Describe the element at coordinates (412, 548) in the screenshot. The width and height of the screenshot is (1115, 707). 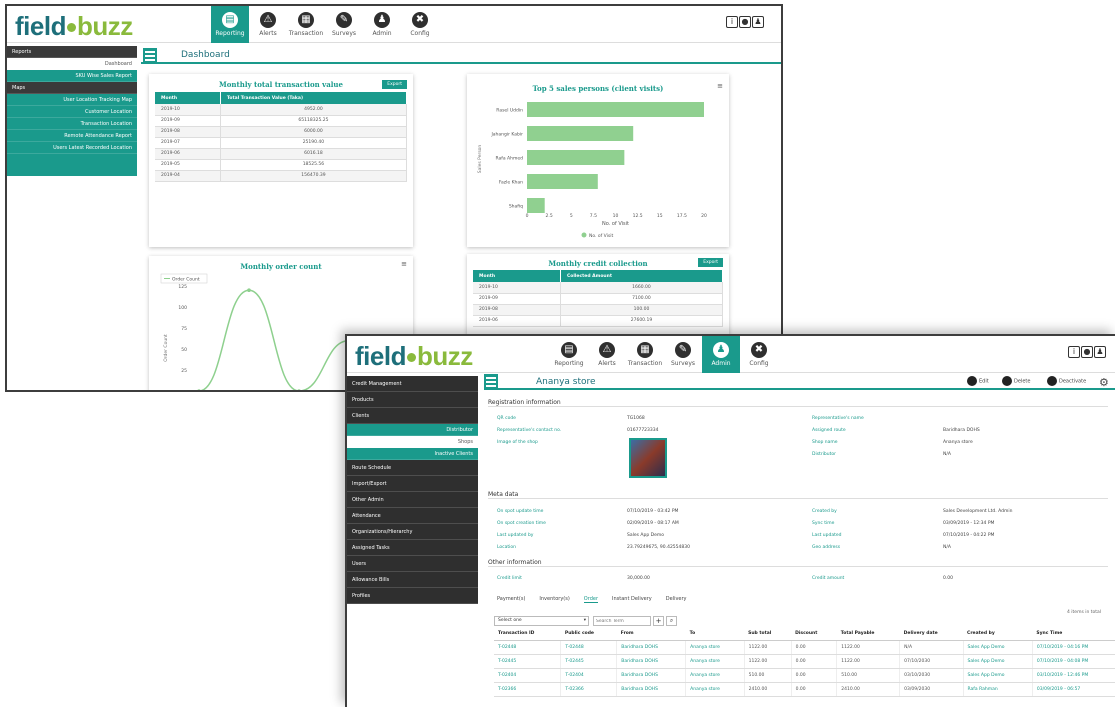
I see `sidebar-item: Assigned Tasks` at that location.